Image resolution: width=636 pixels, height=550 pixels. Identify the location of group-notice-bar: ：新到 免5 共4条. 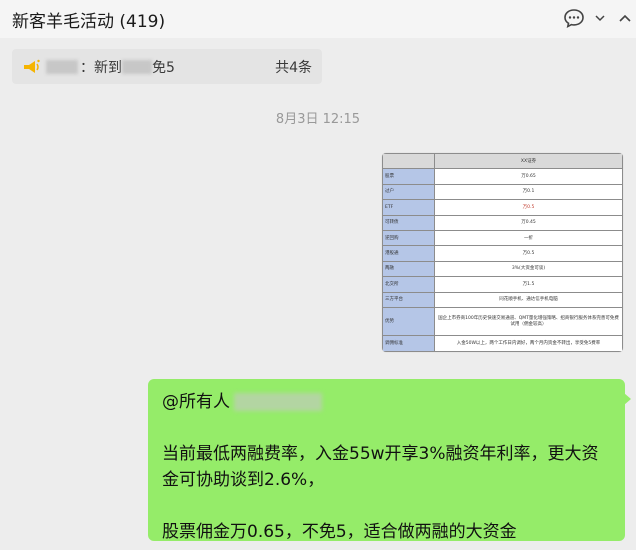
(167, 66).